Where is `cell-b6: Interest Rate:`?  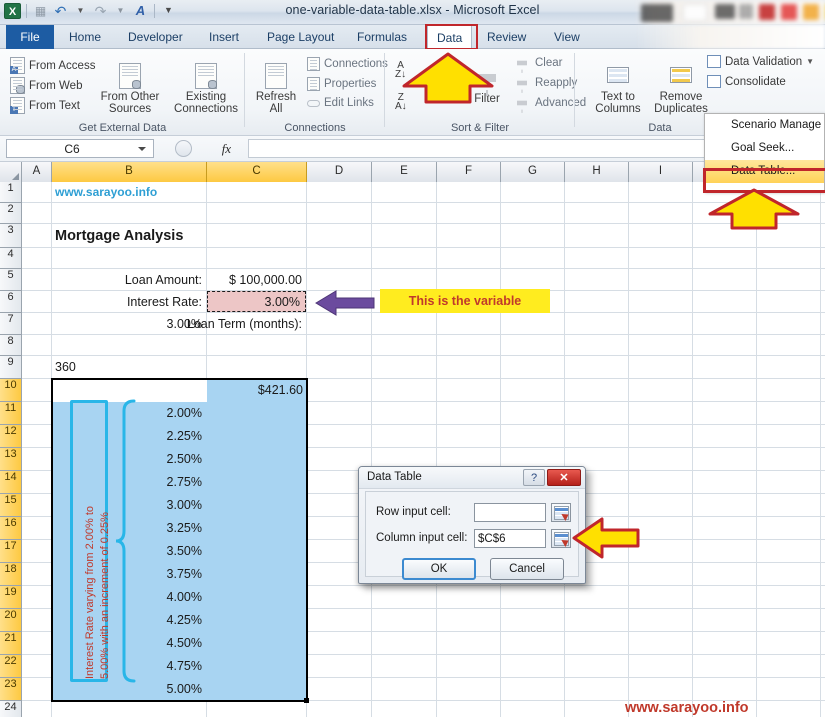 cell-b6: Interest Rate: is located at coordinates (128, 301).